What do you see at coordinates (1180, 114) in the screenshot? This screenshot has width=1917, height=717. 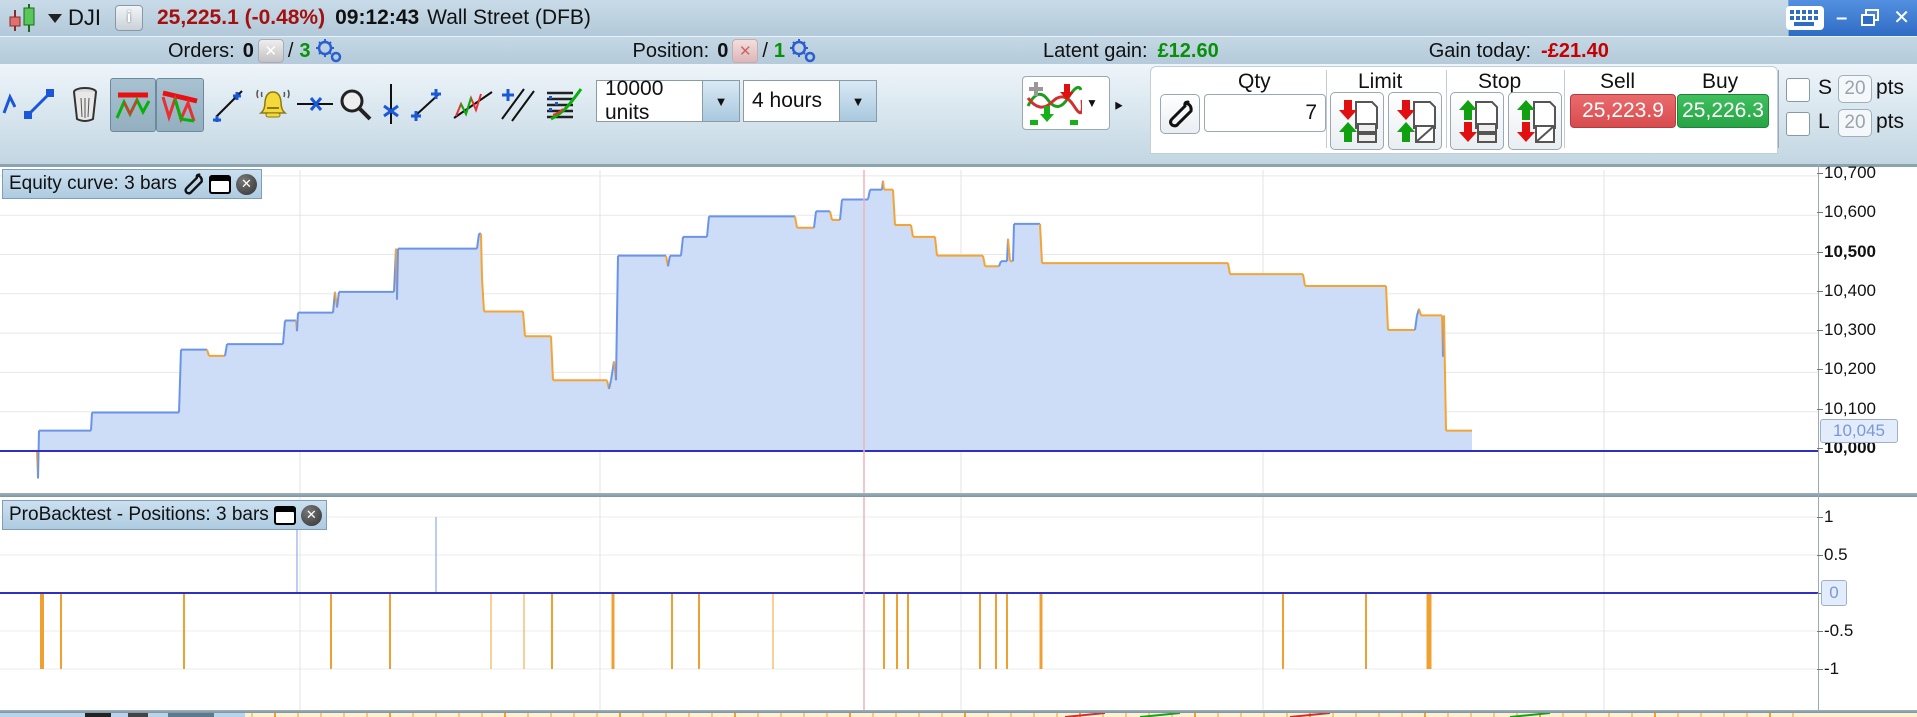 I see `order-settings-button` at bounding box center [1180, 114].